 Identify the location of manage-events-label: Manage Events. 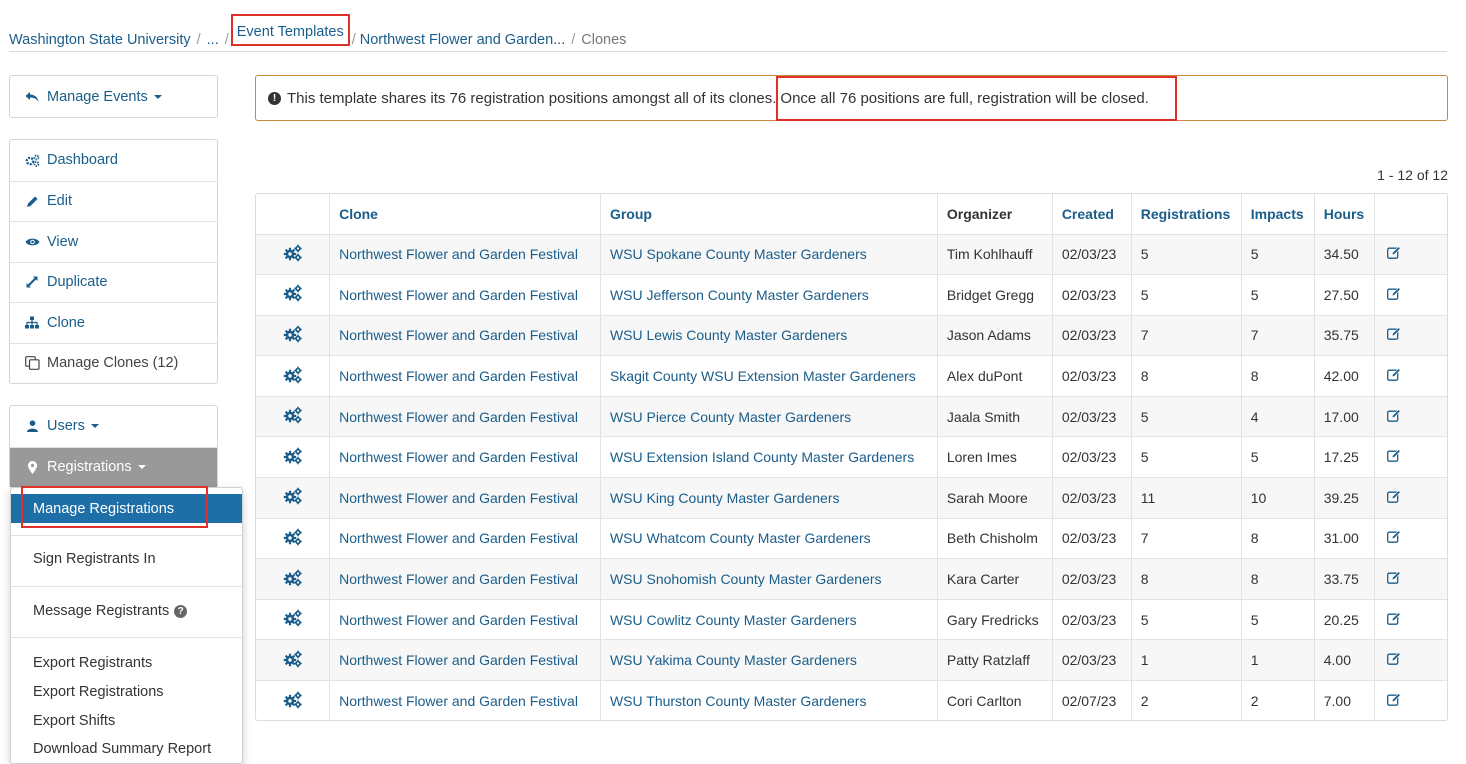
(97, 96).